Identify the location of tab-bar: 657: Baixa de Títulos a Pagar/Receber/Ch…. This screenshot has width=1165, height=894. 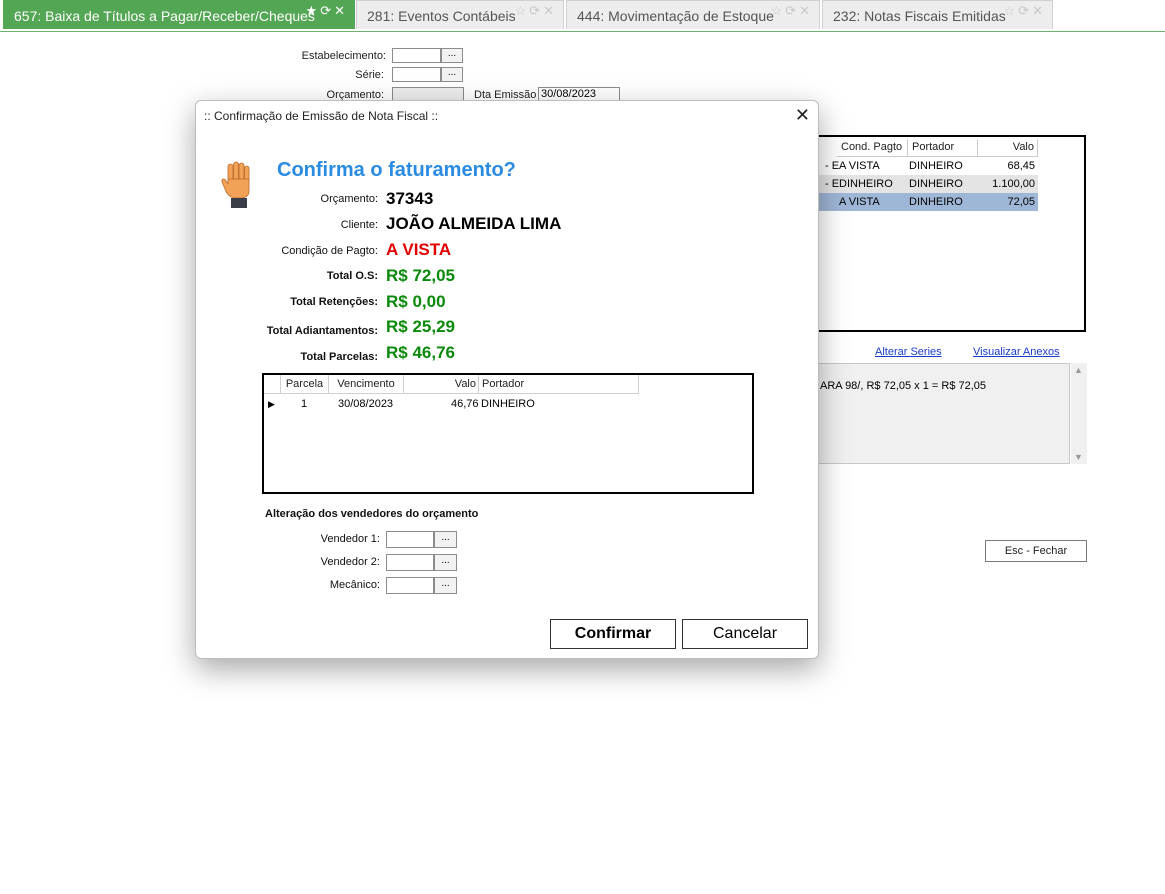
(582, 16).